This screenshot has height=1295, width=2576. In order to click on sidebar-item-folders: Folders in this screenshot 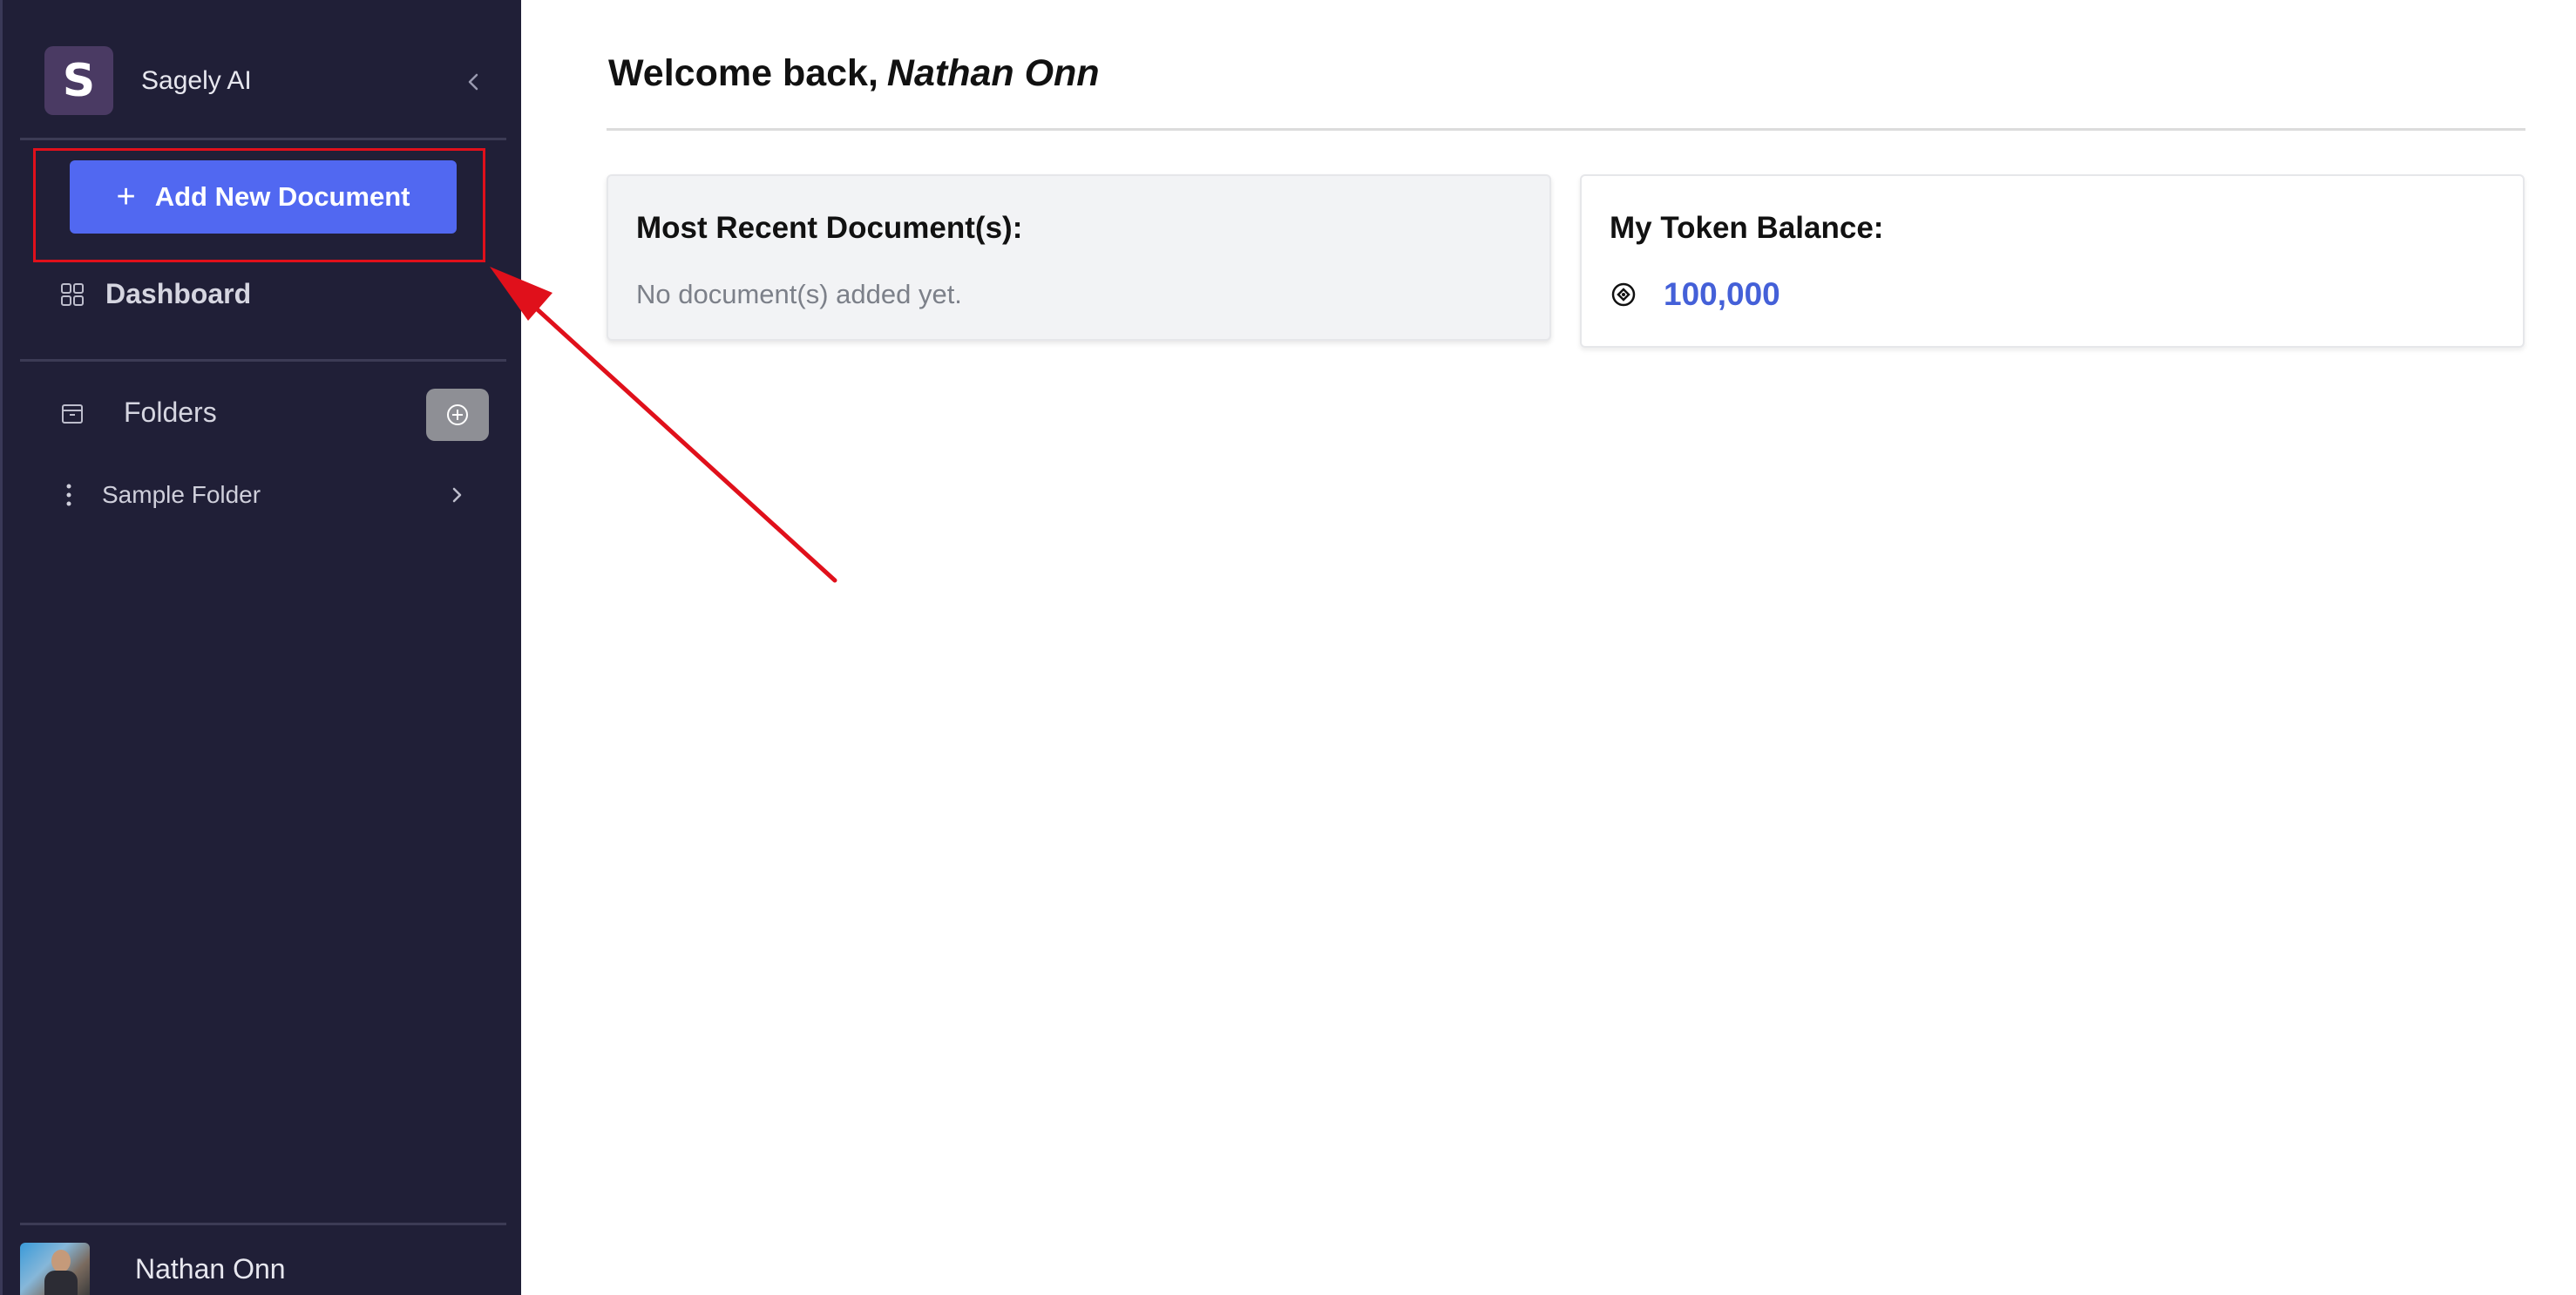, I will do `click(138, 413)`.